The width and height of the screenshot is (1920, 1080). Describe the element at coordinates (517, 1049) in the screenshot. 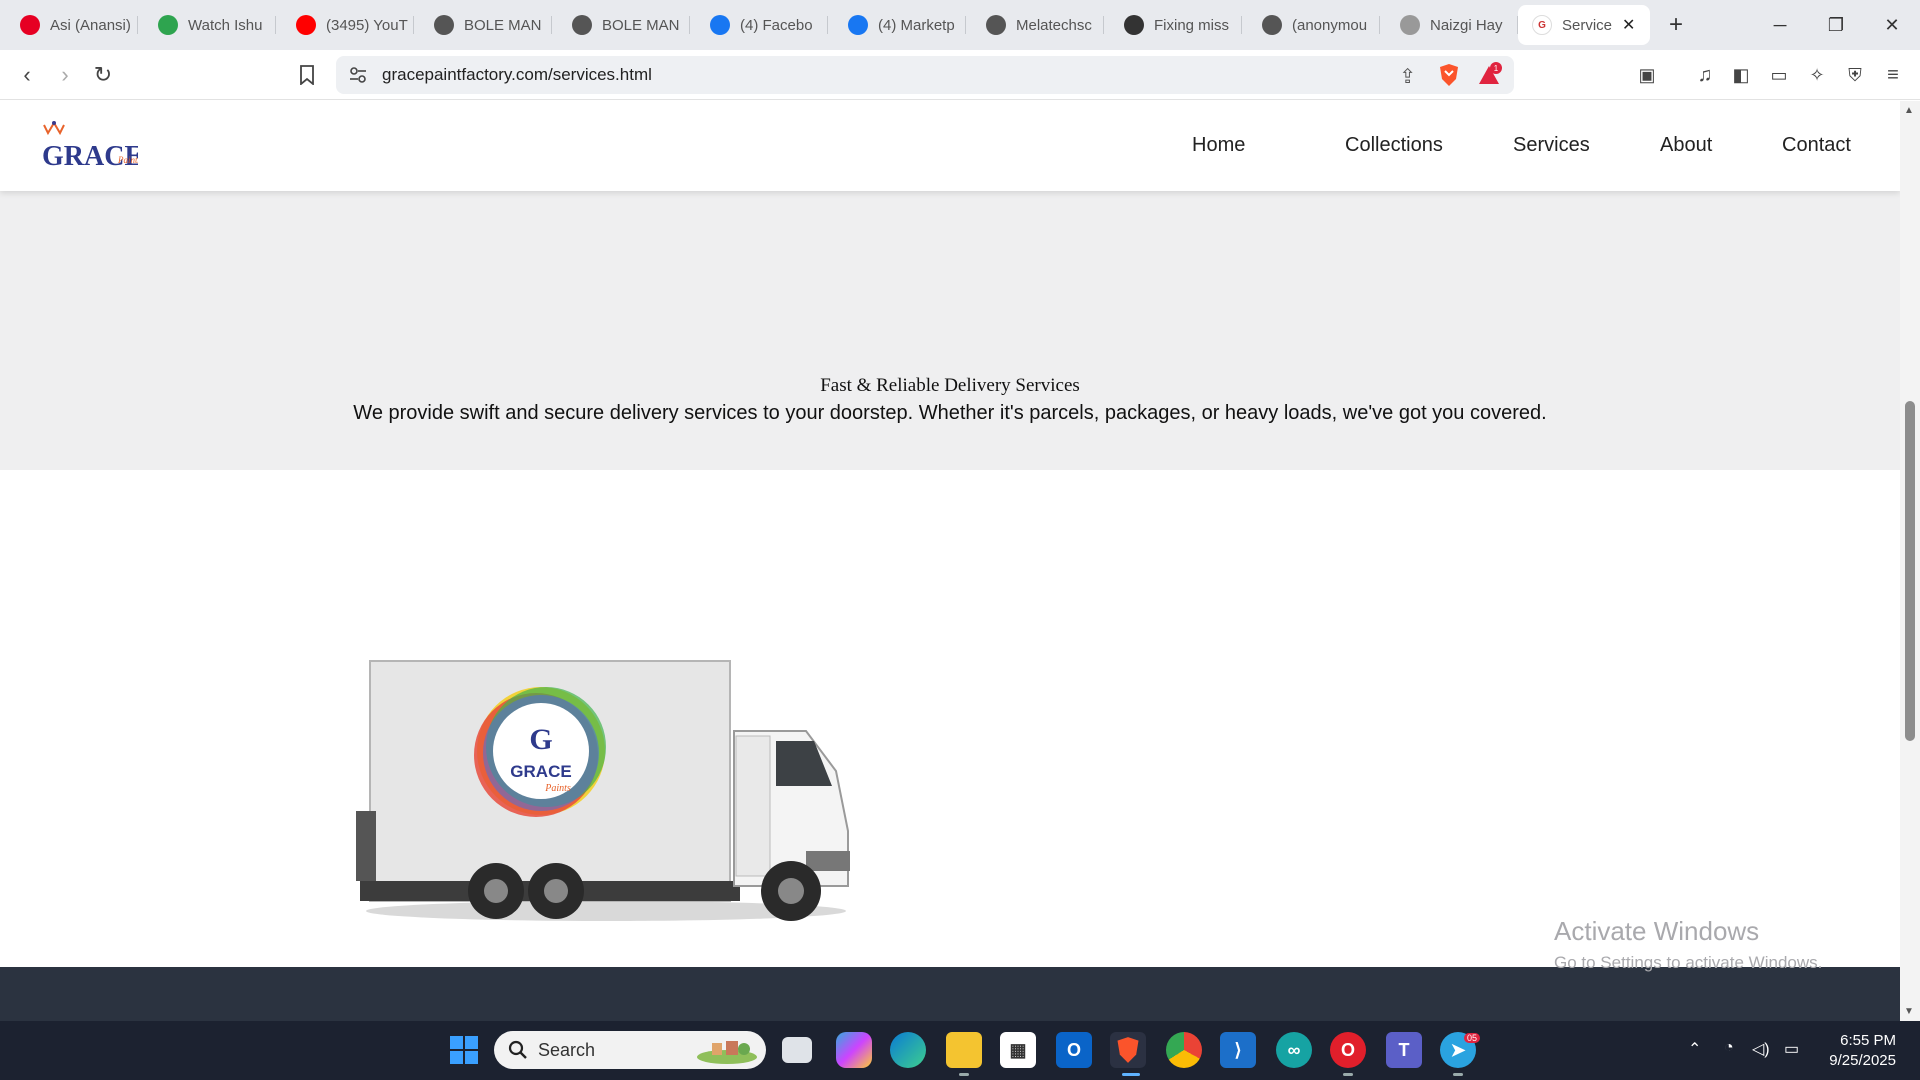

I see `search-icon` at that location.